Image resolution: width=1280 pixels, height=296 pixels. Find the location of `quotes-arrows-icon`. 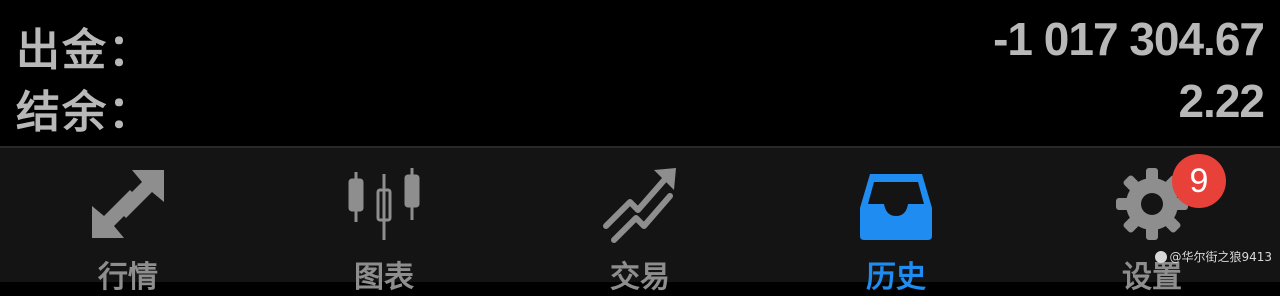

quotes-arrows-icon is located at coordinates (128, 204).